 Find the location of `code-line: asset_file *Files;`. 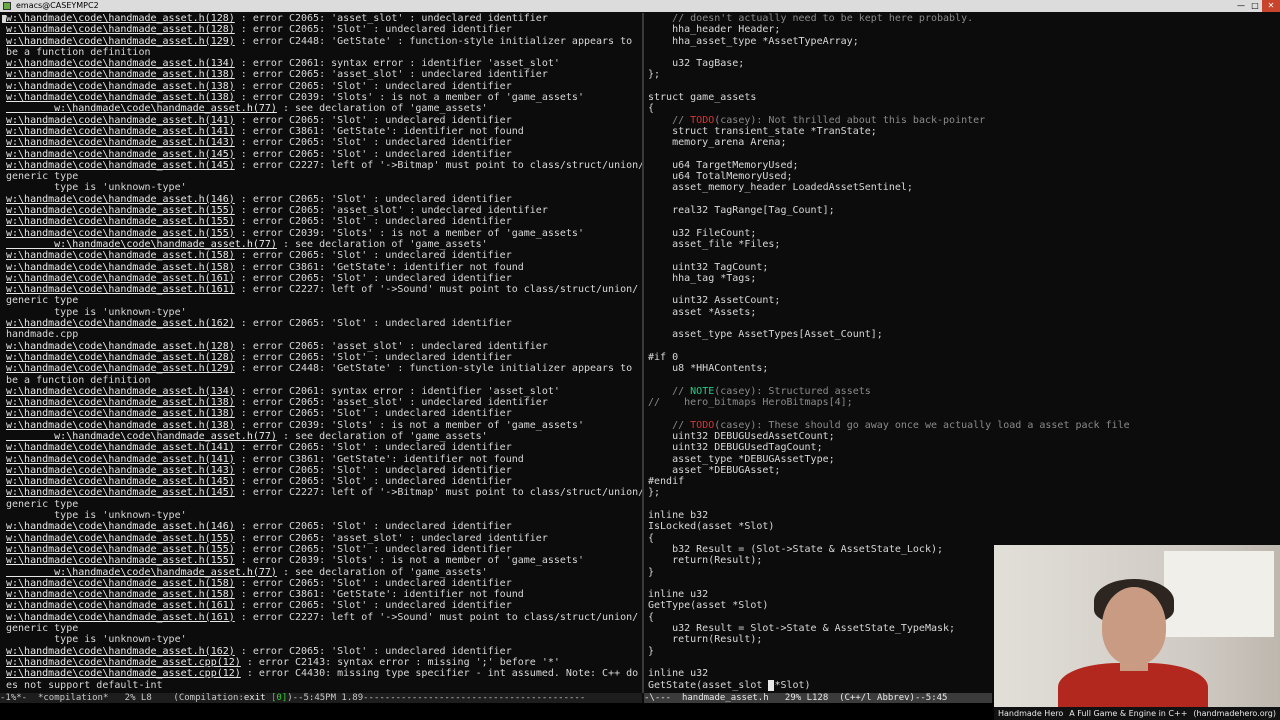

code-line: asset_file *Files; is located at coordinates (962, 244).